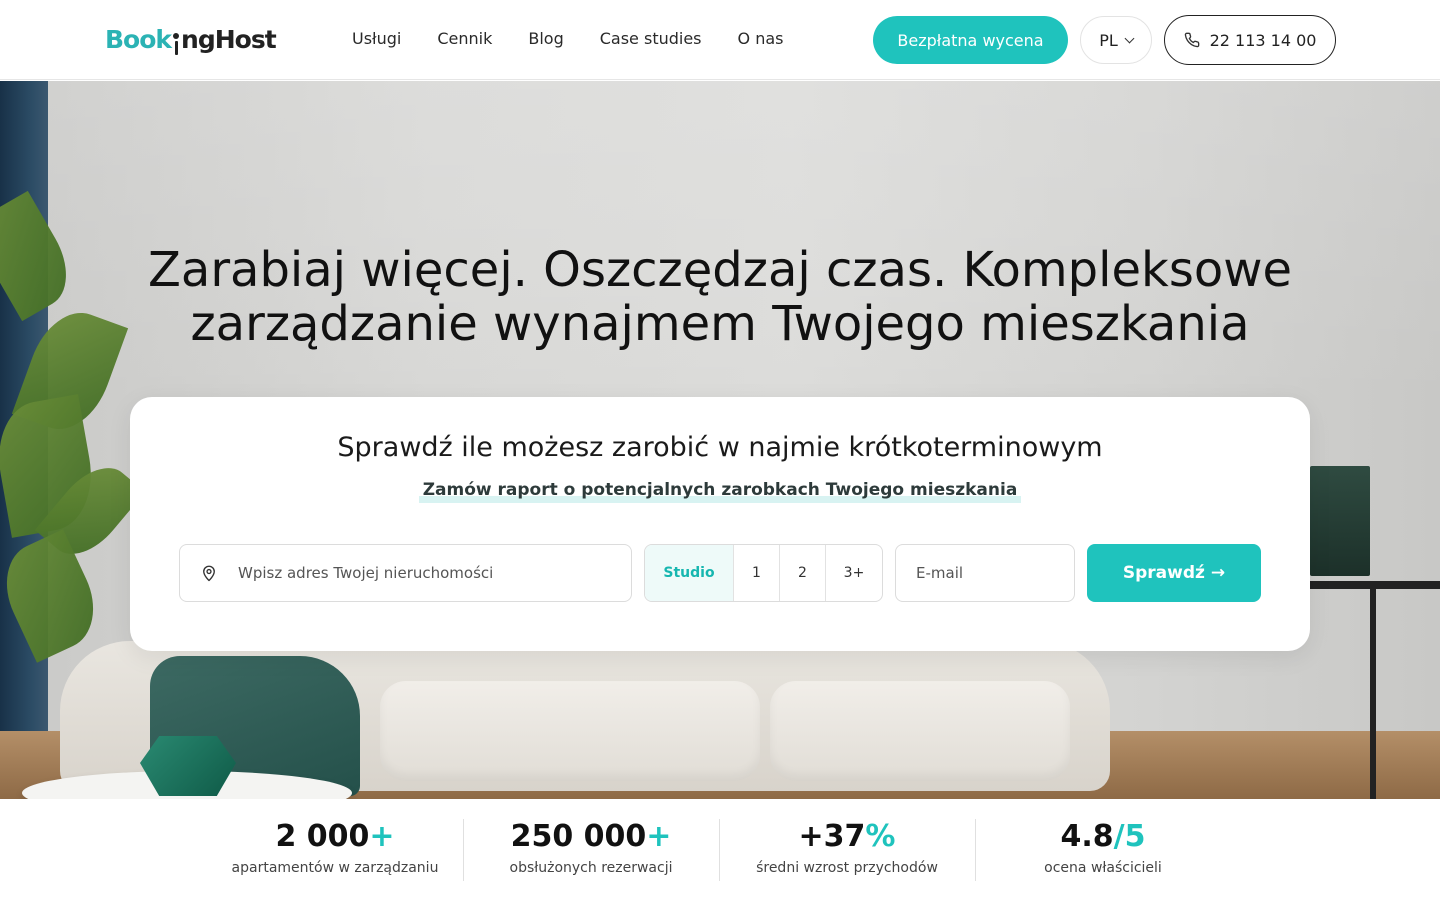 The width and height of the screenshot is (1440, 900). I want to click on main-nav: Usługi Cennik Blog Case studies O nas, so click(585, 39).